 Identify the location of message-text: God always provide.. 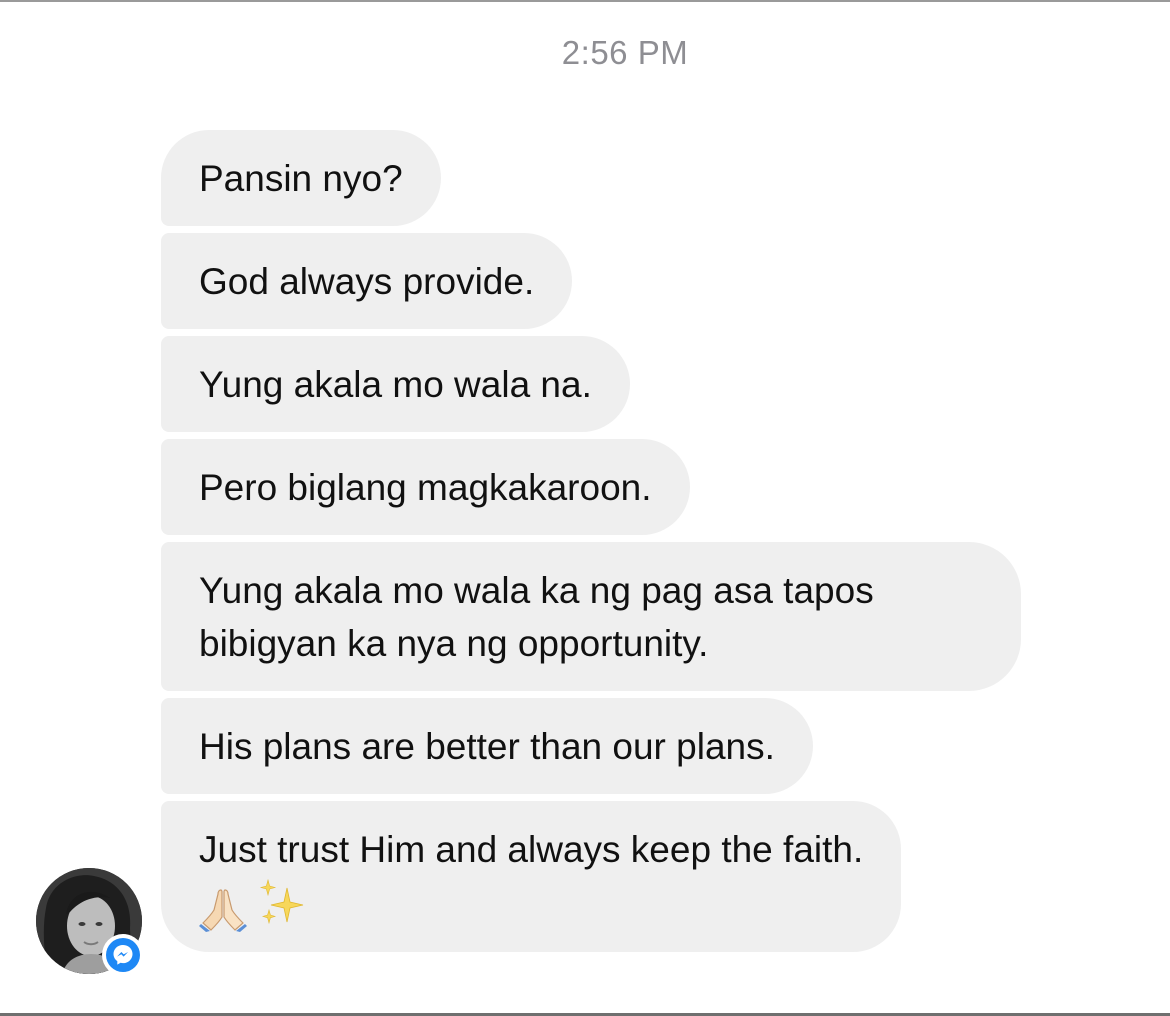
(367, 281).